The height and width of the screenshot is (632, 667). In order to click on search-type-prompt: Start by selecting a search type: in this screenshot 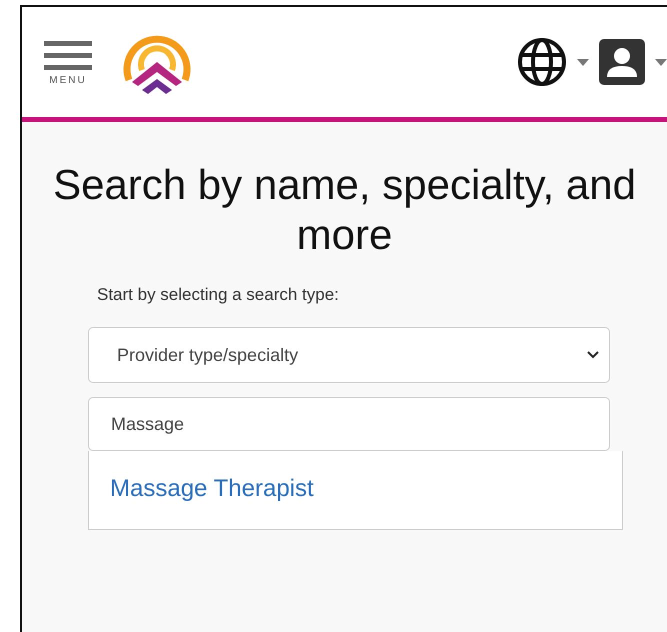, I will do `click(218, 295)`.